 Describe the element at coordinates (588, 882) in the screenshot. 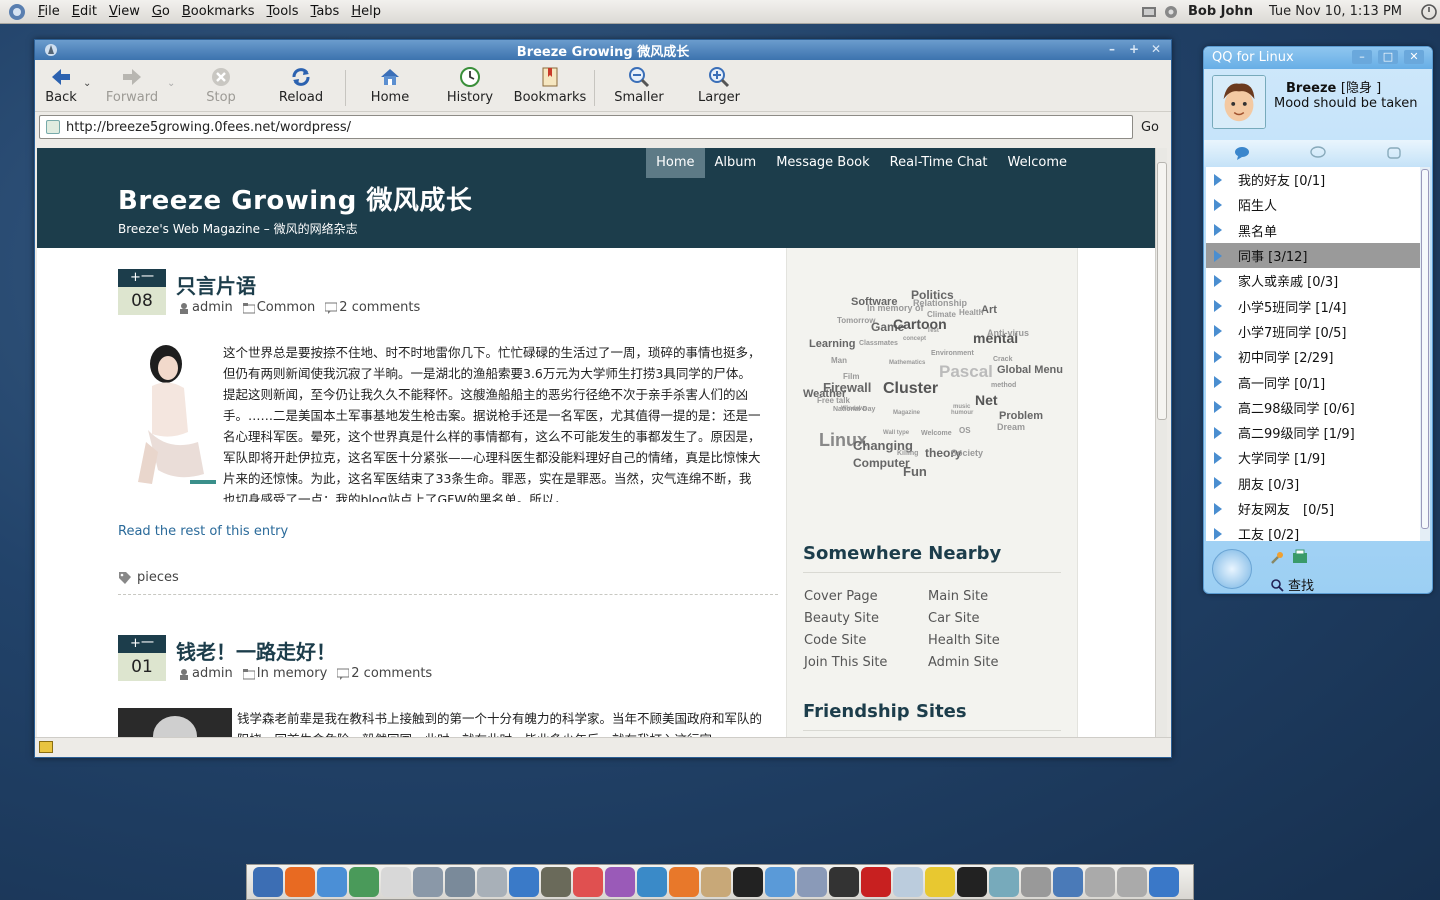

I see `color-picker-icon` at that location.